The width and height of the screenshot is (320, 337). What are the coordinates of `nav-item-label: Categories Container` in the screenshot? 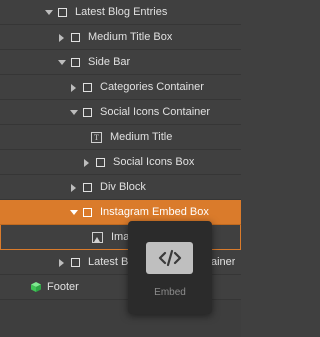 It's located at (152, 87).